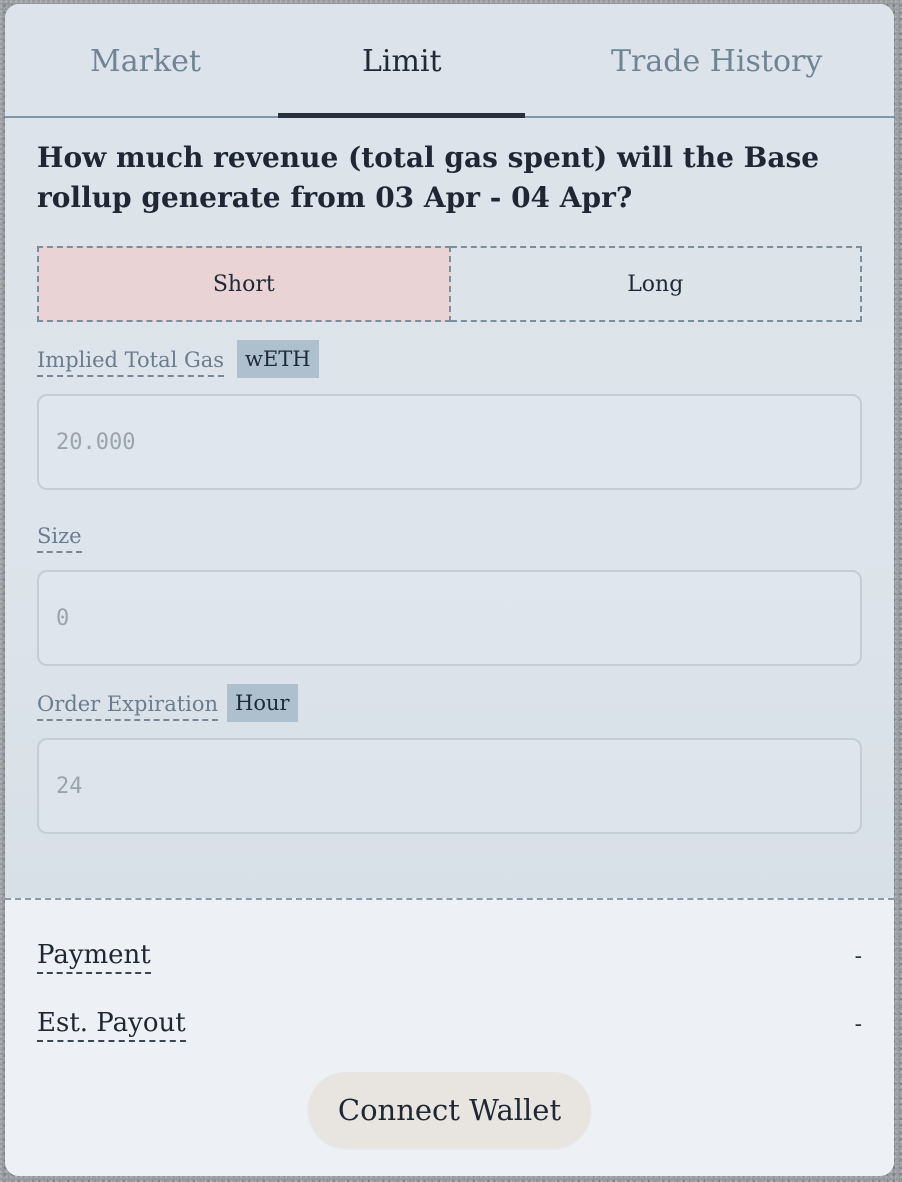 This screenshot has width=902, height=1182. What do you see at coordinates (656, 284) in the screenshot?
I see `long-button: Long` at bounding box center [656, 284].